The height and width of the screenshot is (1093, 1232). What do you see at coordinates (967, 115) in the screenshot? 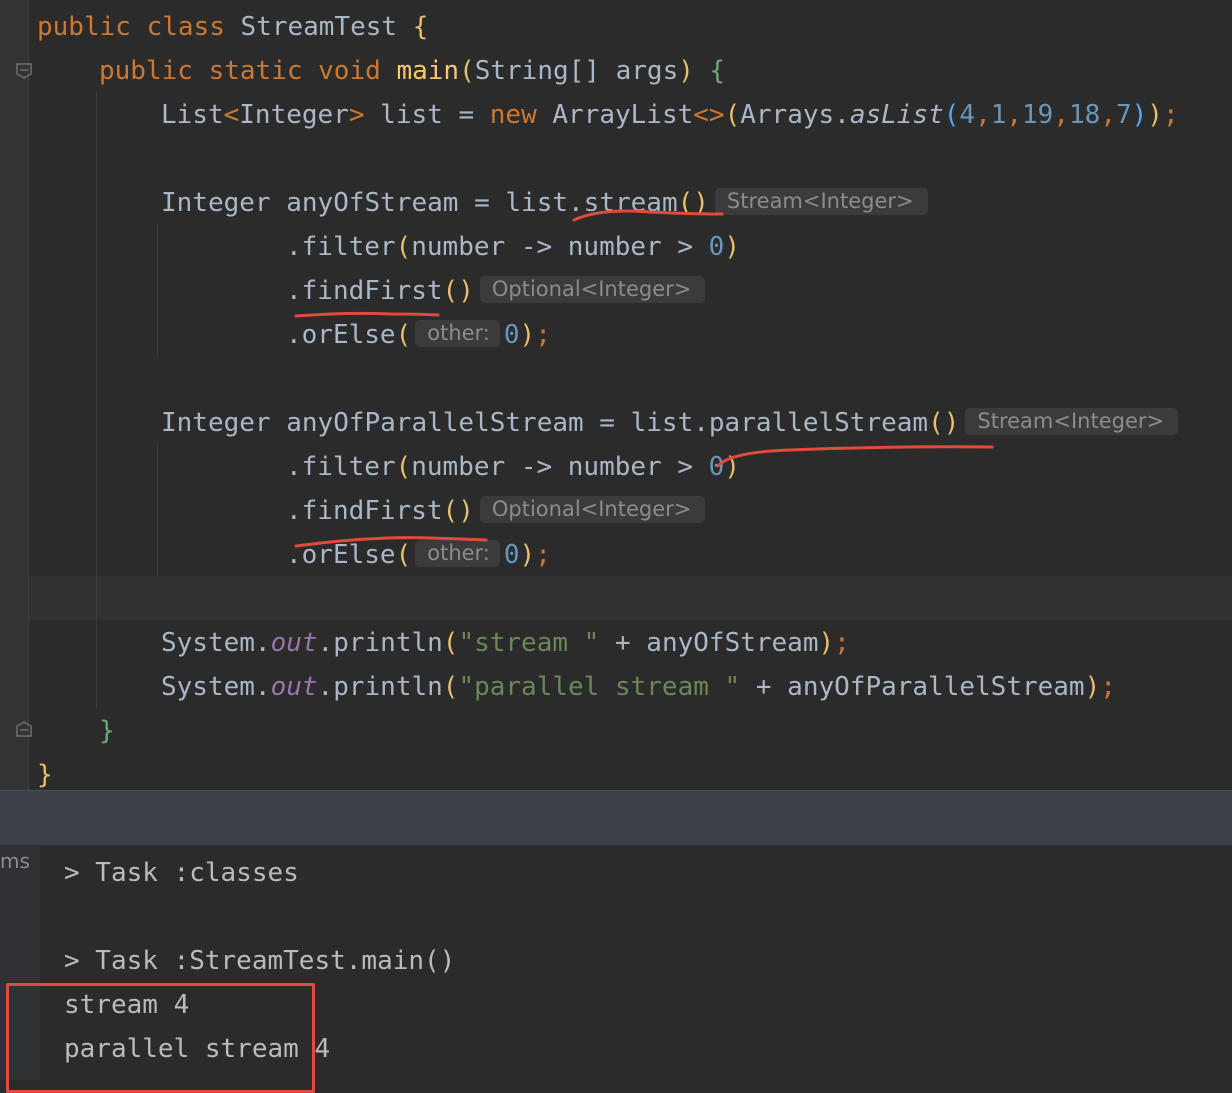
I see `number-literal: 4` at bounding box center [967, 115].